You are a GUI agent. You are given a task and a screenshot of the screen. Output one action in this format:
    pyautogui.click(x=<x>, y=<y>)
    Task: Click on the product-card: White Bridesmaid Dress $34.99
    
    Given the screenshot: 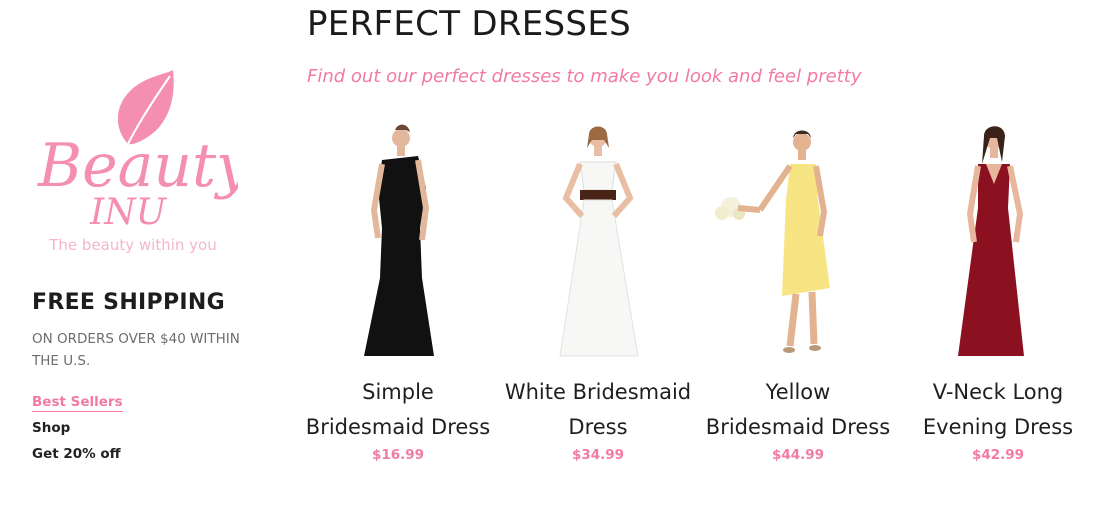 What is the action you would take?
    pyautogui.click(x=598, y=290)
    